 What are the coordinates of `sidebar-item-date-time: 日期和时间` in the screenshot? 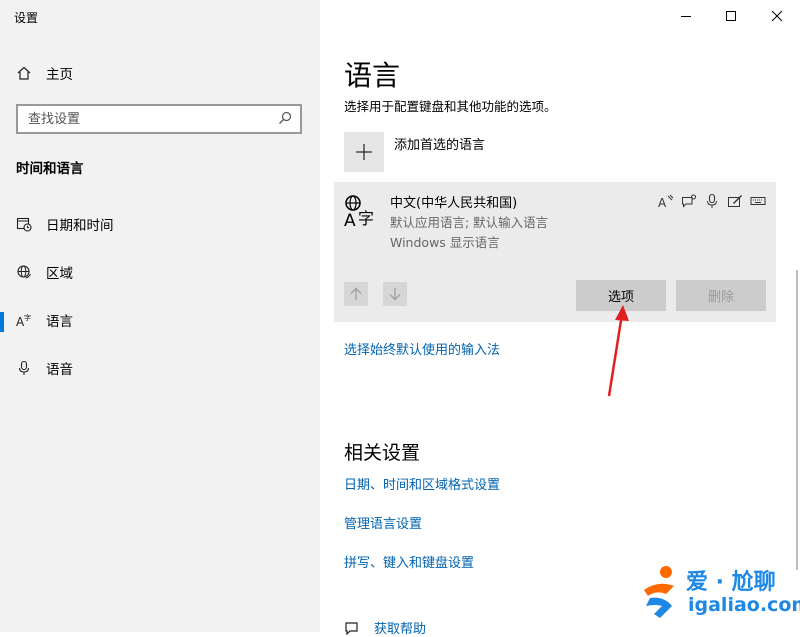 It's located at (65, 224).